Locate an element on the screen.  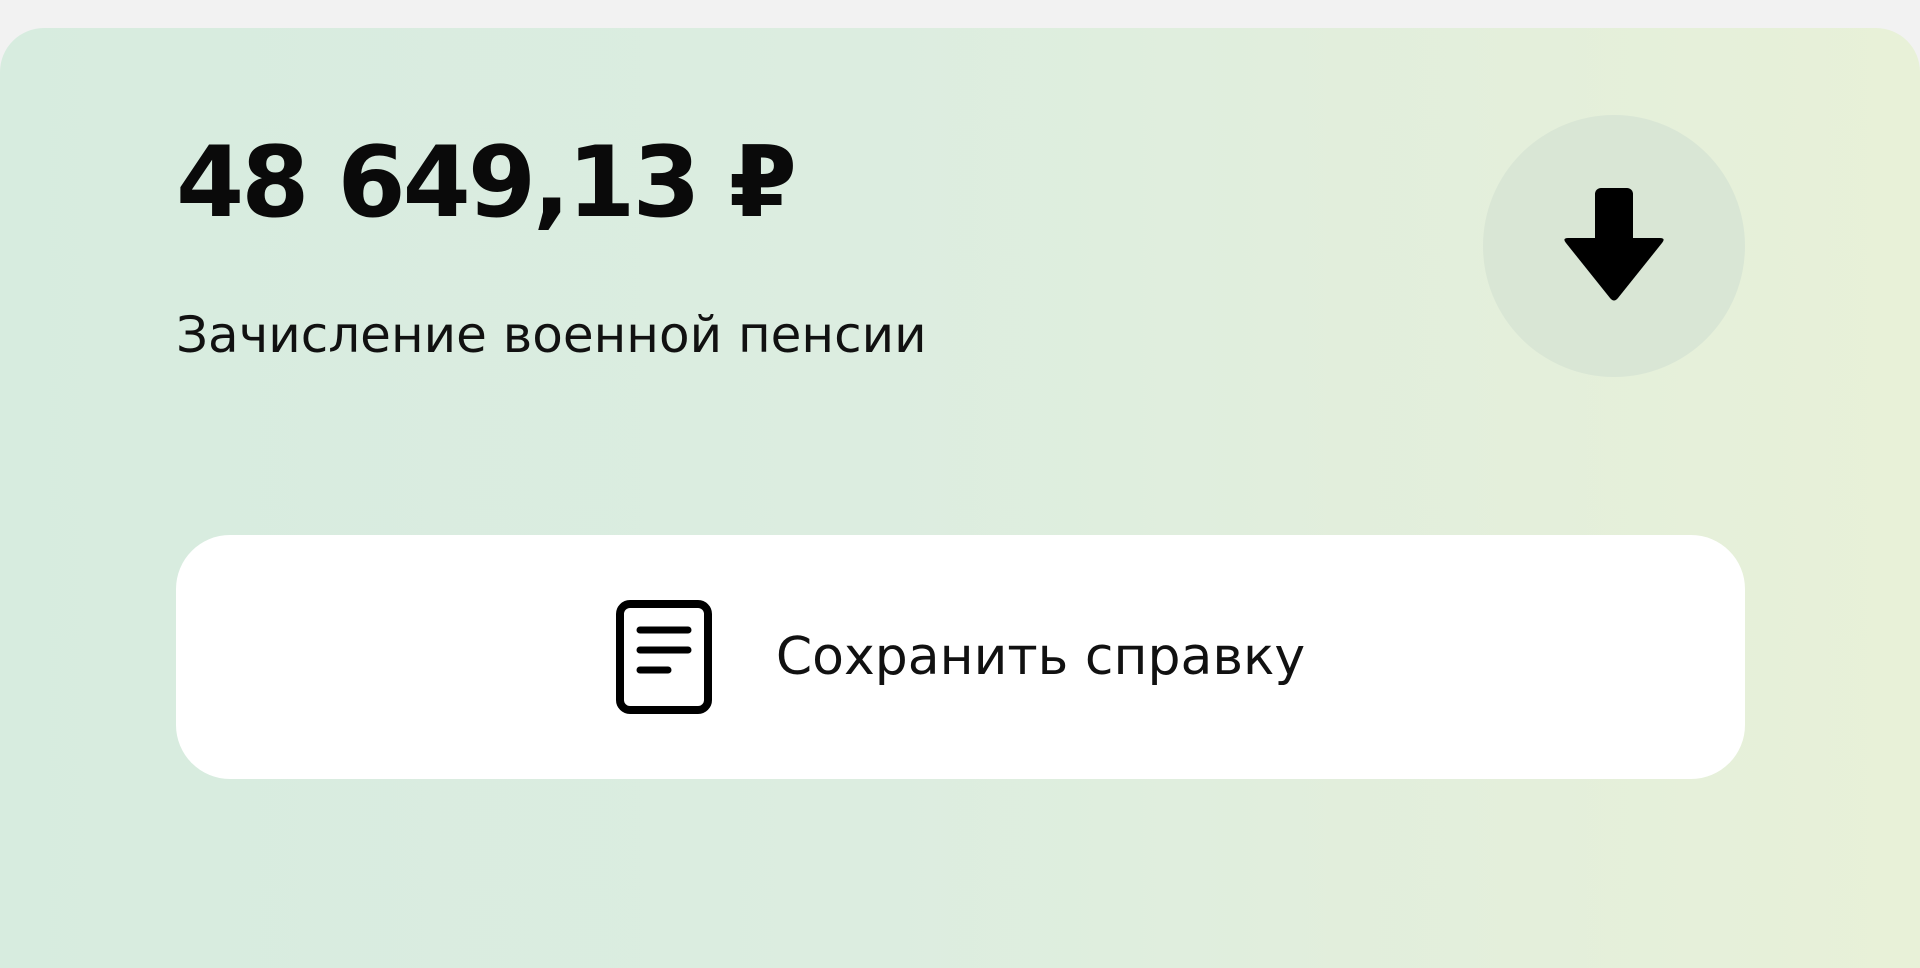
operation-description: Зачисление военной пенсии is located at coordinates (551, 335).